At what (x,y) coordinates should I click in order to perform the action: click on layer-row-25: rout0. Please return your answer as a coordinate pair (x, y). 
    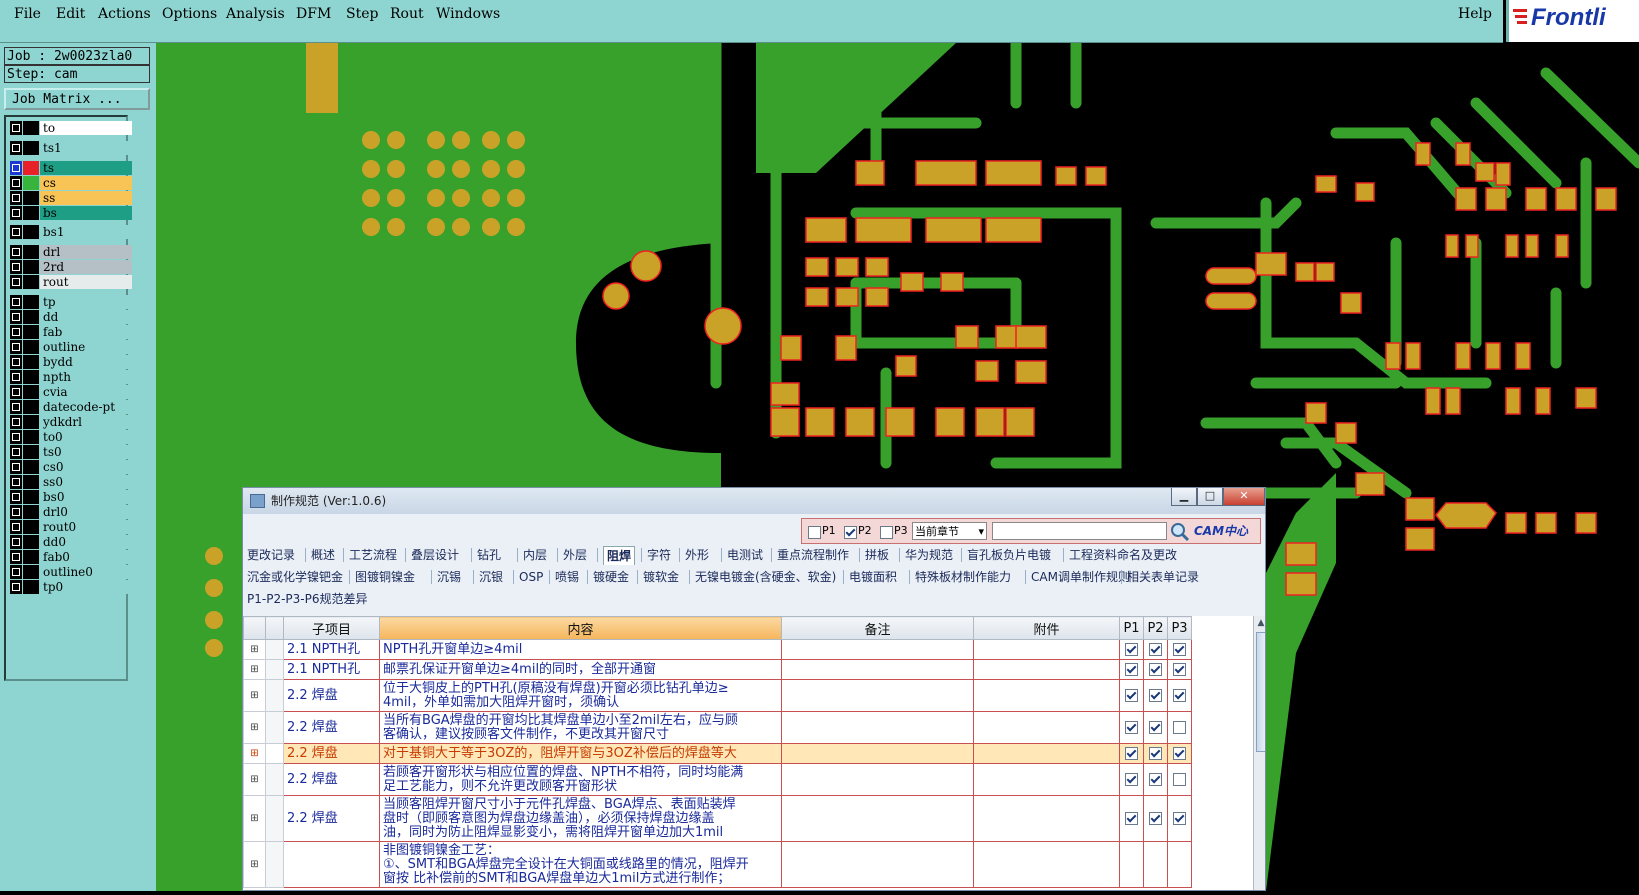
    Looking at the image, I should click on (71, 527).